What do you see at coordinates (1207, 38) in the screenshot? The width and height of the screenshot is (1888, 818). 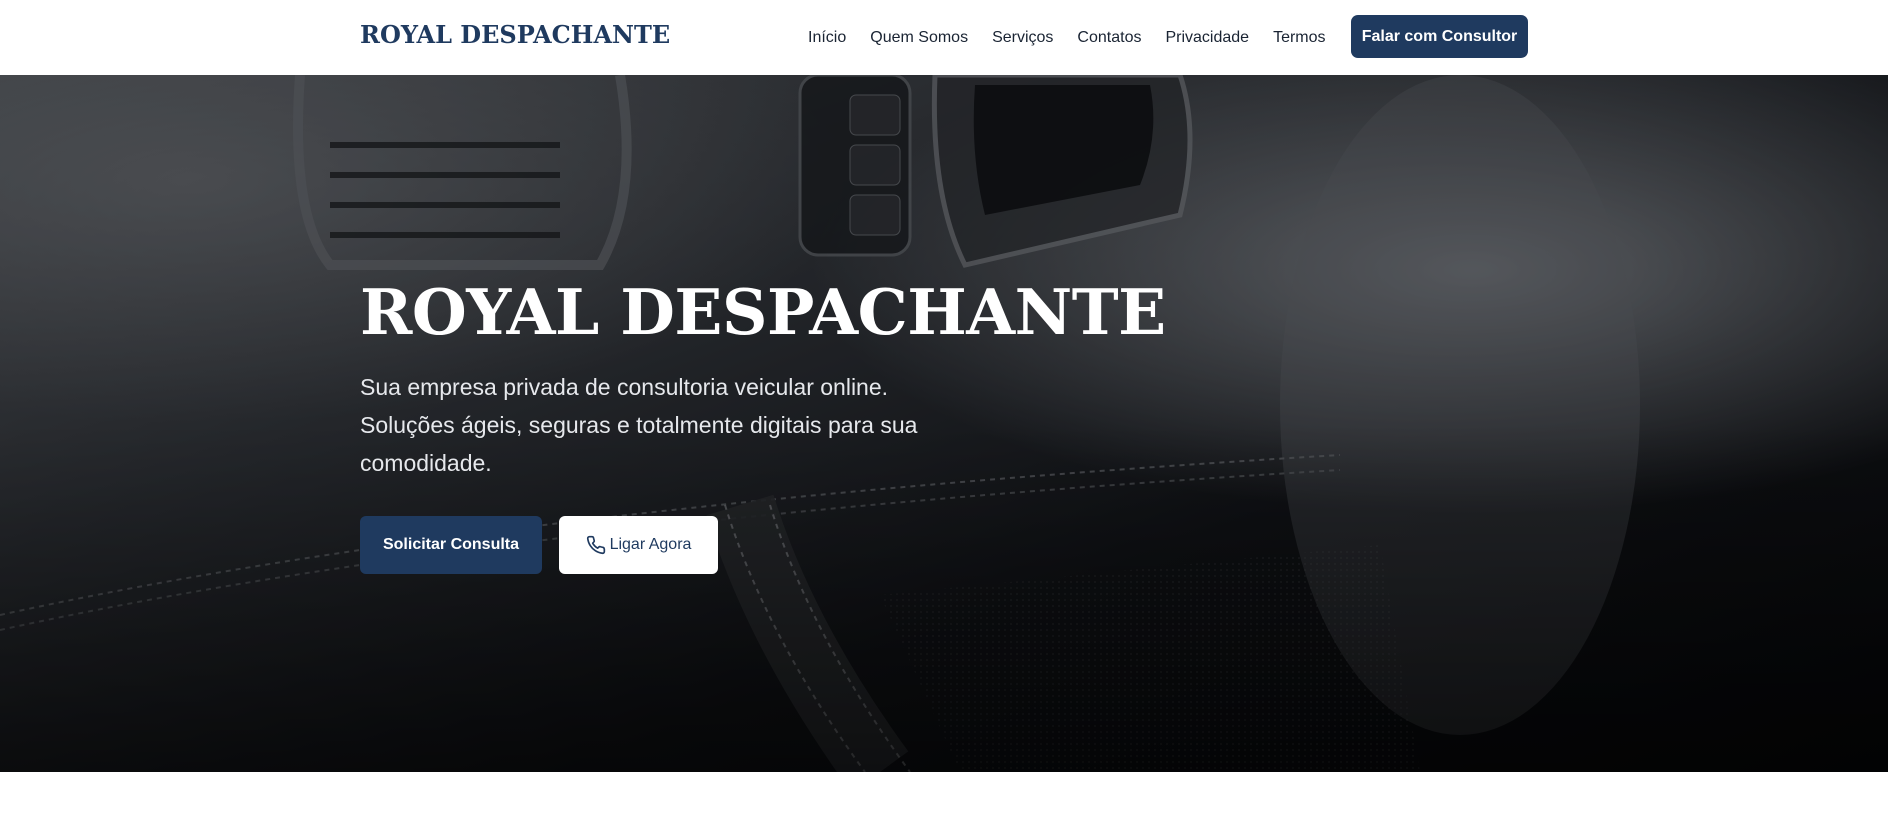 I see `nav-link-privacidade: Privacidade` at bounding box center [1207, 38].